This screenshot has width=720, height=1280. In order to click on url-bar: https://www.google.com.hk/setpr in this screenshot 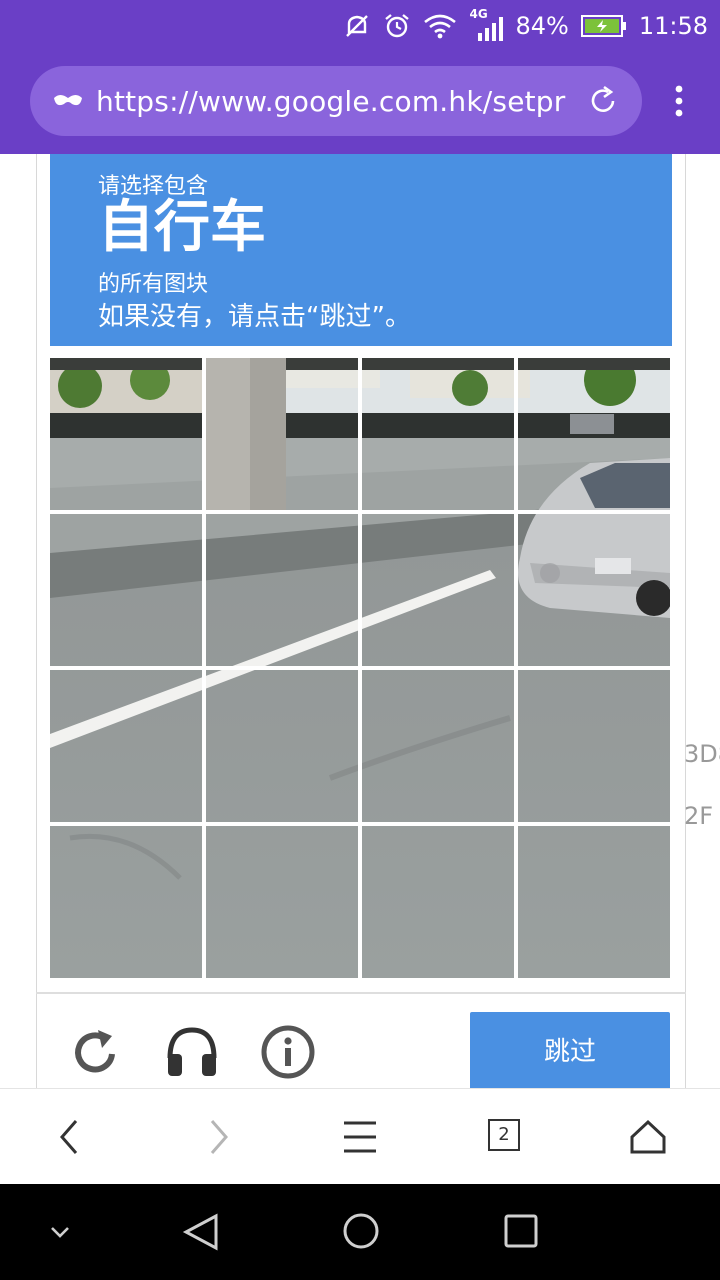, I will do `click(336, 101)`.